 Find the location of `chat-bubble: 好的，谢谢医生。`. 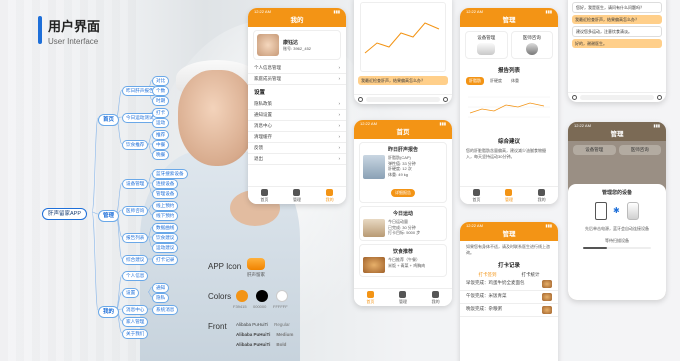

chat-bubble: 好的，谢谢医生。 is located at coordinates (617, 43).